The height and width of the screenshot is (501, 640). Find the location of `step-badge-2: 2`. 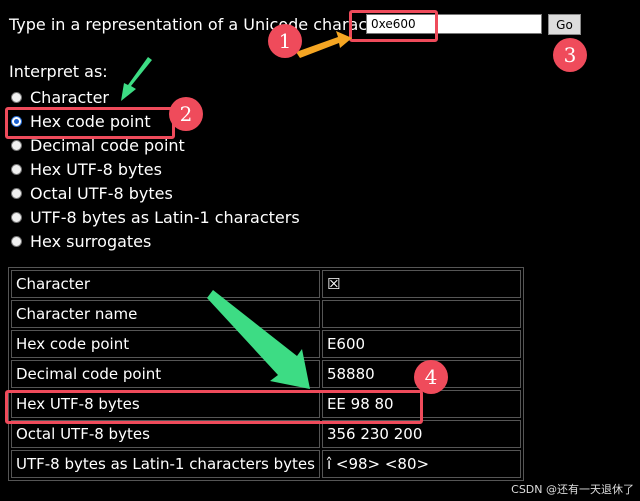

step-badge-2: 2 is located at coordinates (186, 114).